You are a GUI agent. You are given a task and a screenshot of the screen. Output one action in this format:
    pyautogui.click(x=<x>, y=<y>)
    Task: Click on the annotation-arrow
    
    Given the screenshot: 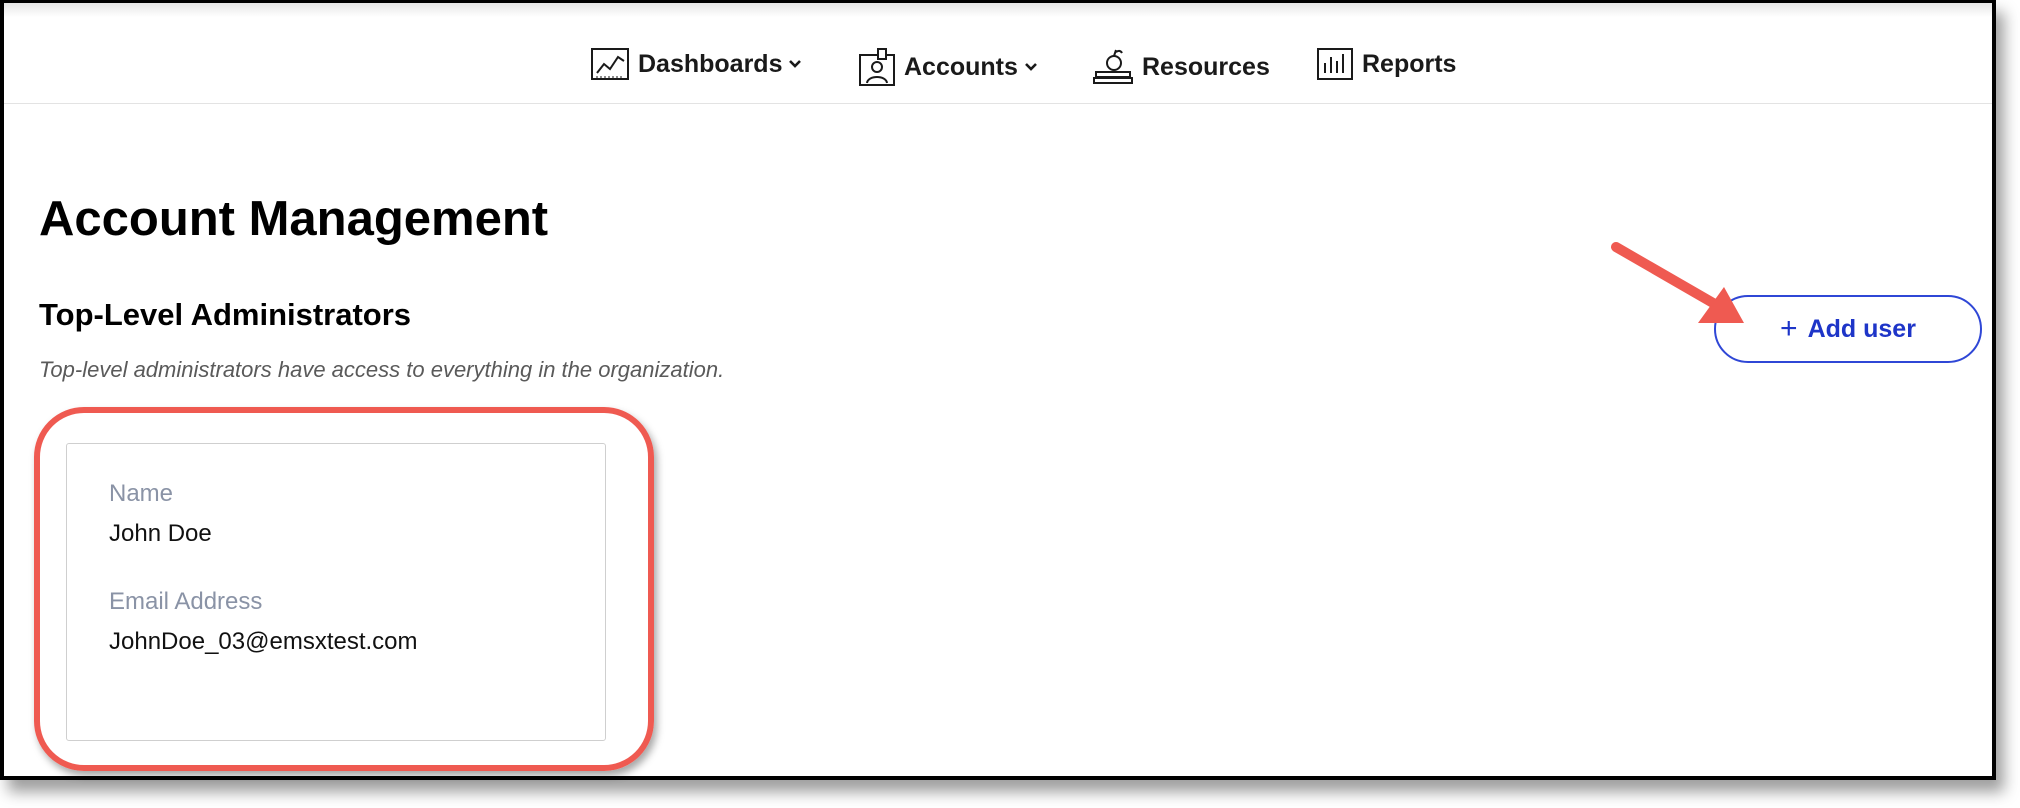 What is the action you would take?
    pyautogui.click(x=1677, y=282)
    